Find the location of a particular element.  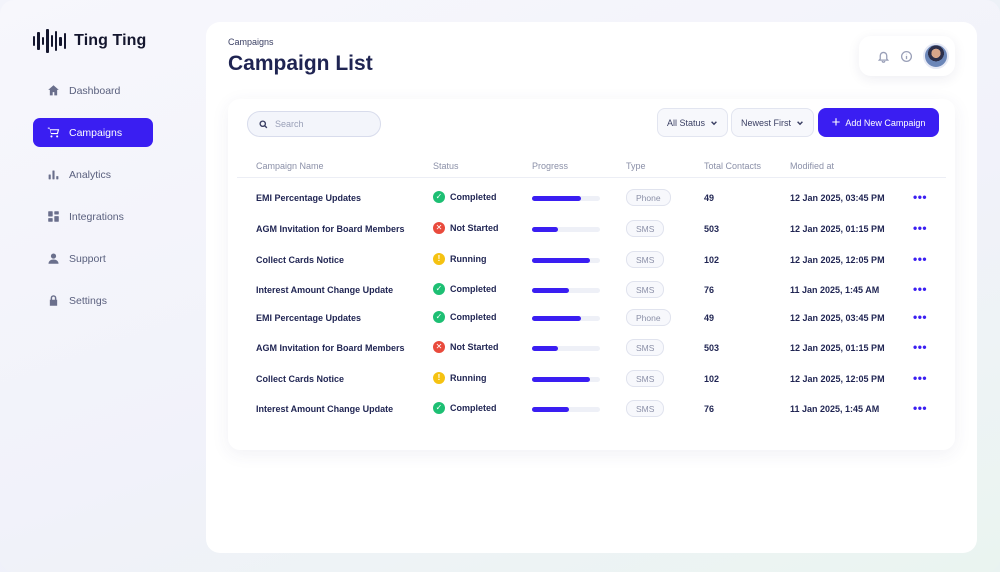

column-header-status: Status is located at coordinates (446, 166).